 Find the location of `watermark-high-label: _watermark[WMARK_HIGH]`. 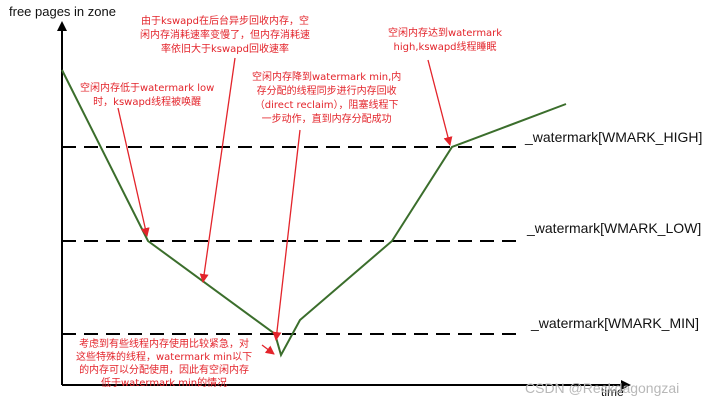

watermark-high-label: _watermark[WMARK_HIGH] is located at coordinates (614, 137).